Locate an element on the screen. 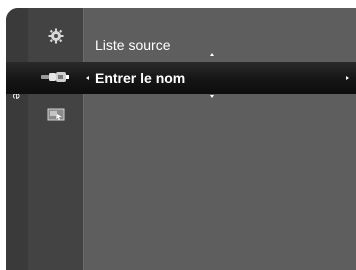  gear-icon is located at coordinates (56, 36).